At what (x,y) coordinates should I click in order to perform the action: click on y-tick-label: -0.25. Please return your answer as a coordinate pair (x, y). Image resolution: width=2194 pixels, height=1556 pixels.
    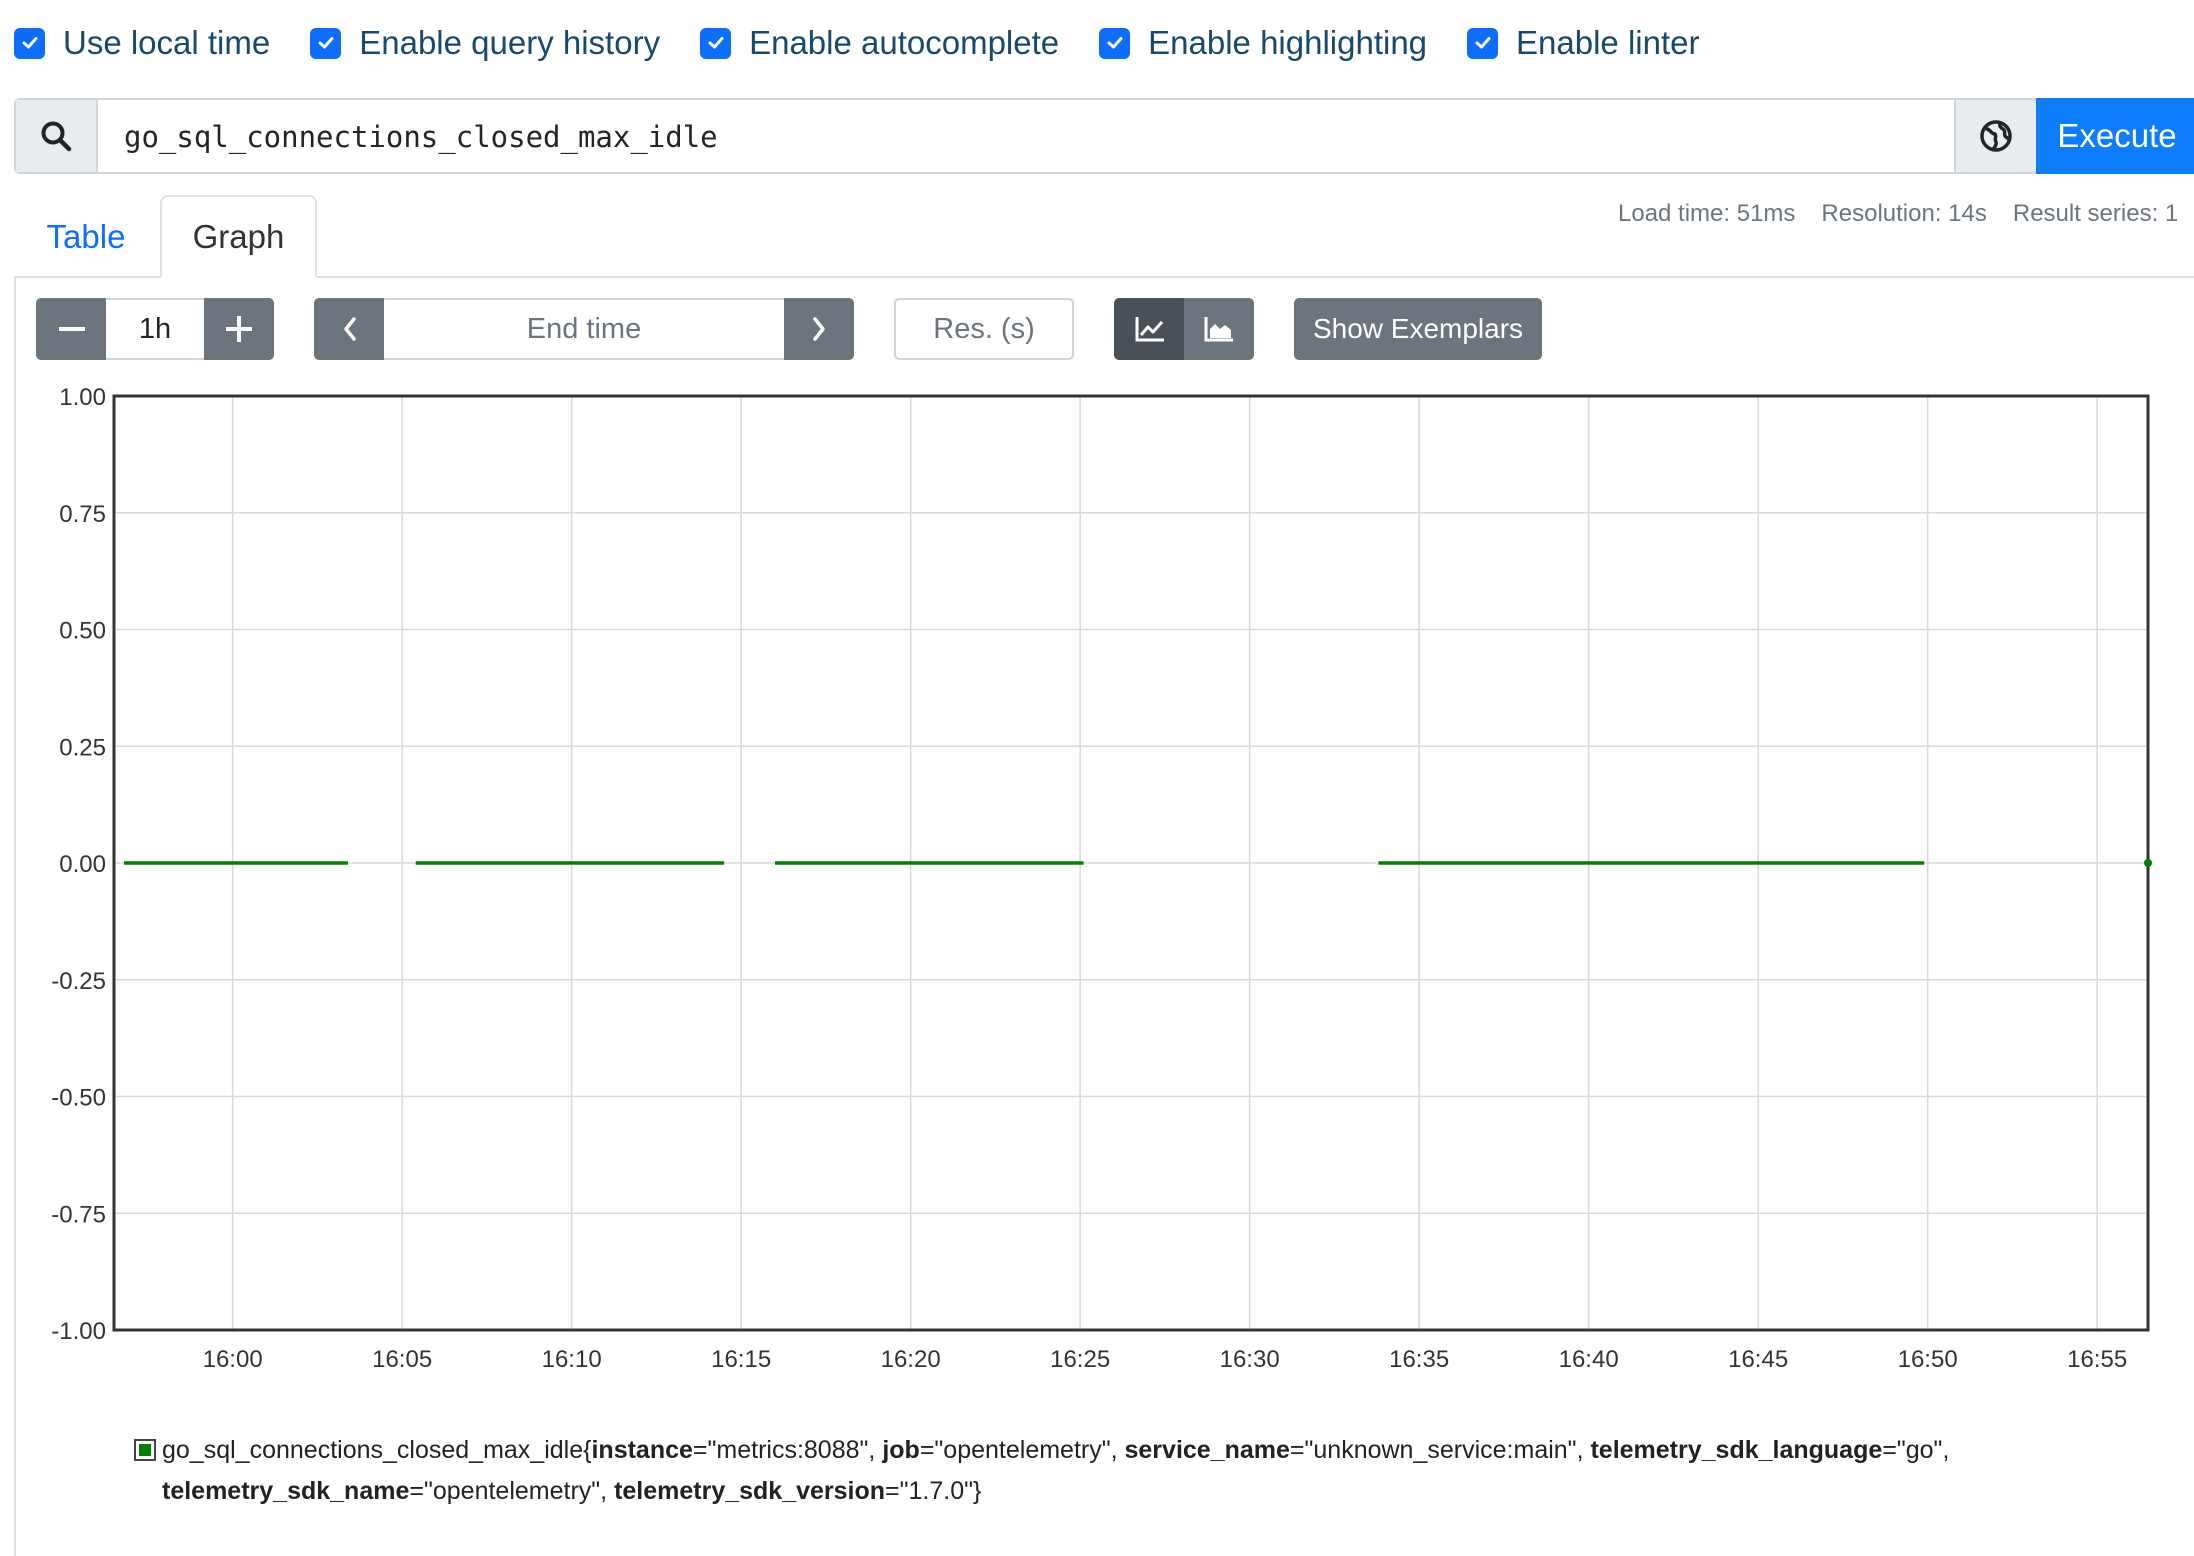
    Looking at the image, I should click on (78, 981).